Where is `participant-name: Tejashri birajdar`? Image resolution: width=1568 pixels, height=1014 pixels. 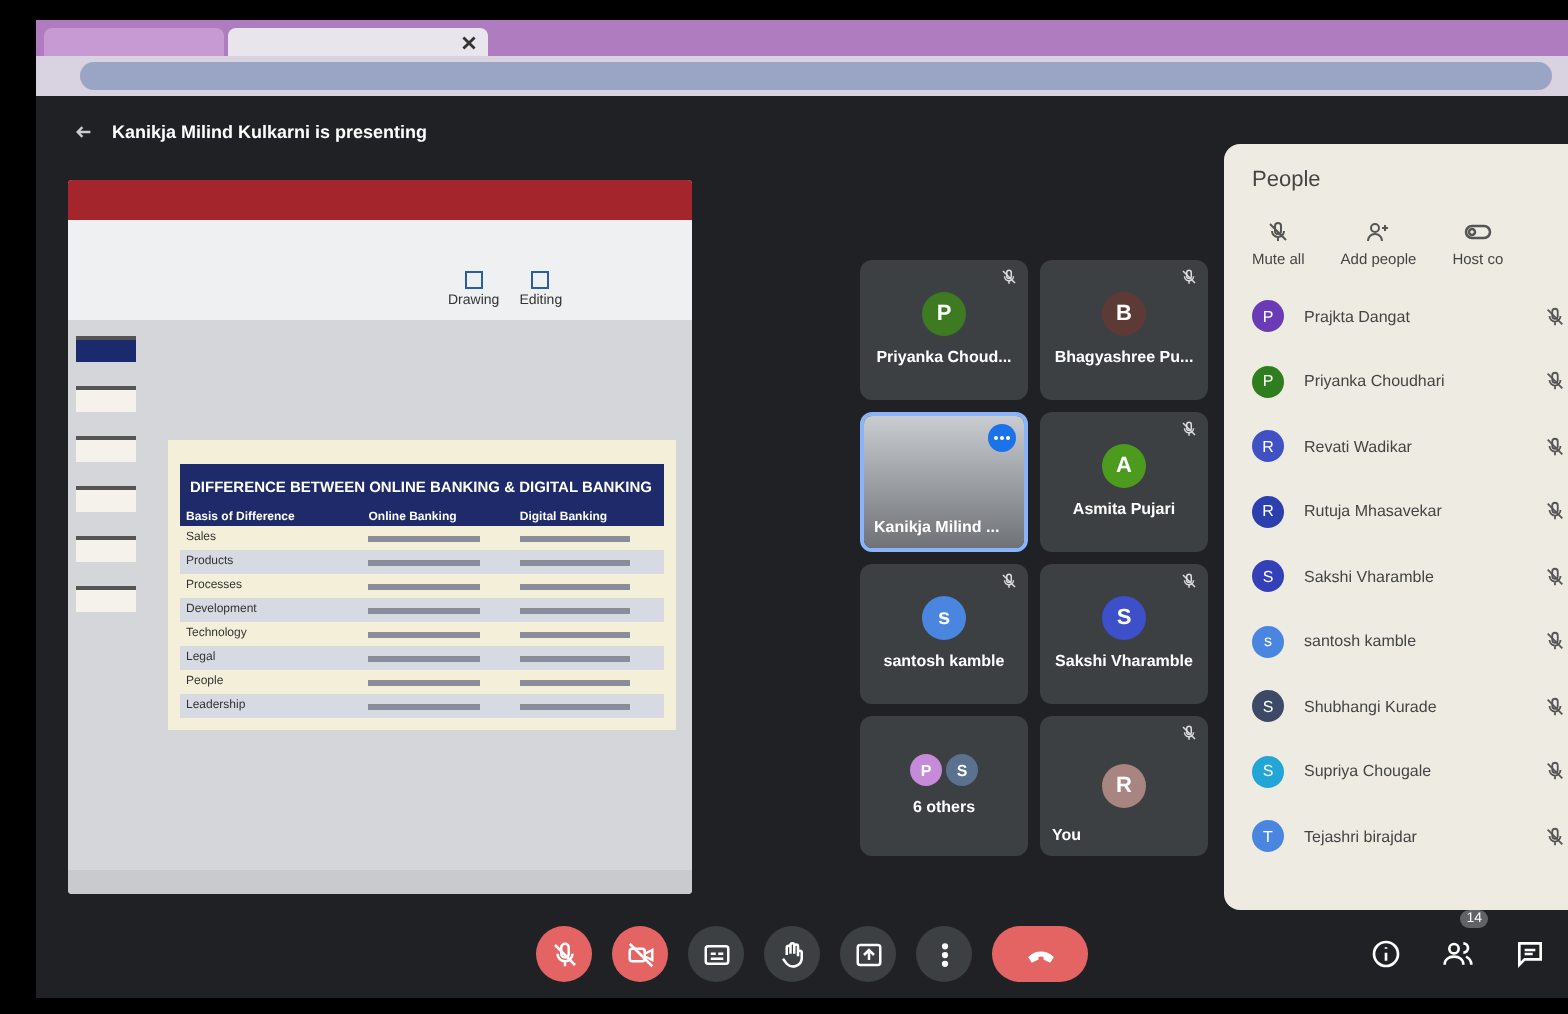 participant-name: Tejashri birajdar is located at coordinates (1361, 836).